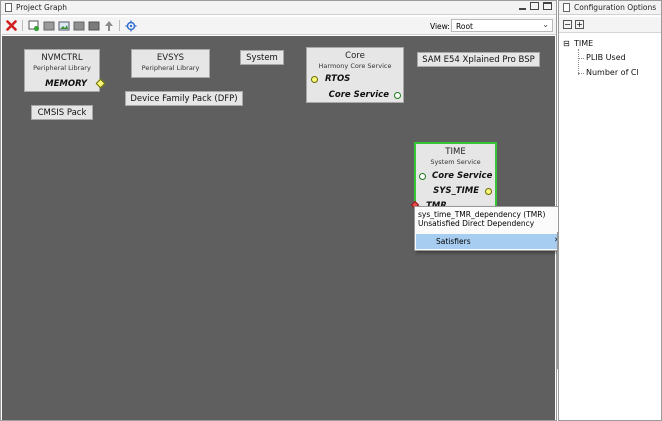 Image resolution: width=662 pixels, height=421 pixels. I want to click on expand-all-icon: +, so click(579, 24).